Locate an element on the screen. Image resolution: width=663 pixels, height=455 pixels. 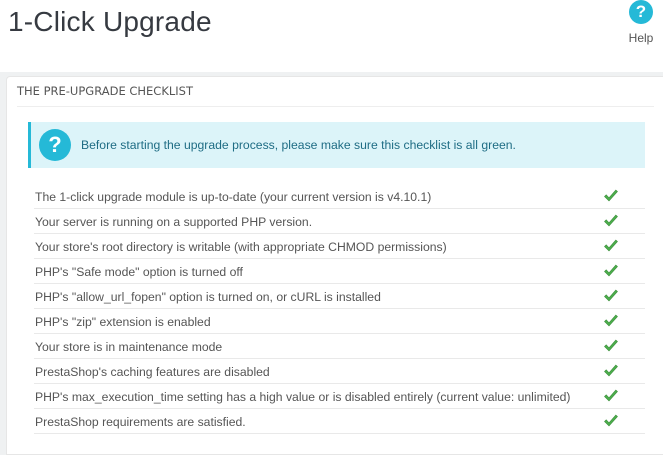
checklist-row: PHP's "Safe mode" option is turned off is located at coordinates (339, 271).